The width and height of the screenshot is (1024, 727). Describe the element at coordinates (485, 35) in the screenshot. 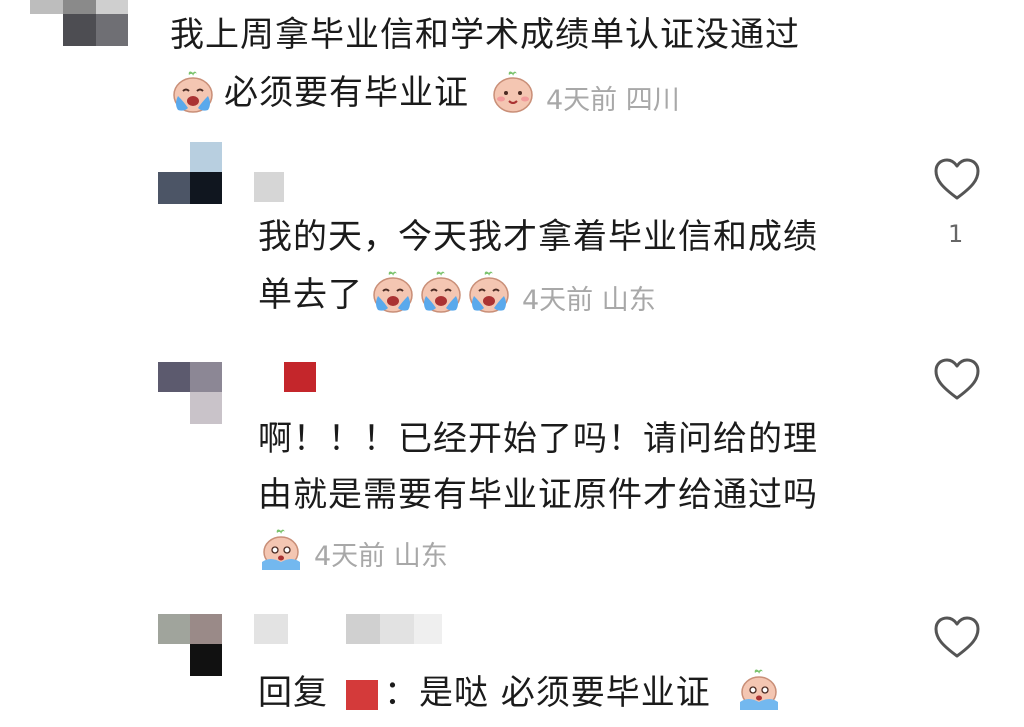

I see `comment-text: 我上周拿毕业信和学术成绩单认证没通过` at that location.